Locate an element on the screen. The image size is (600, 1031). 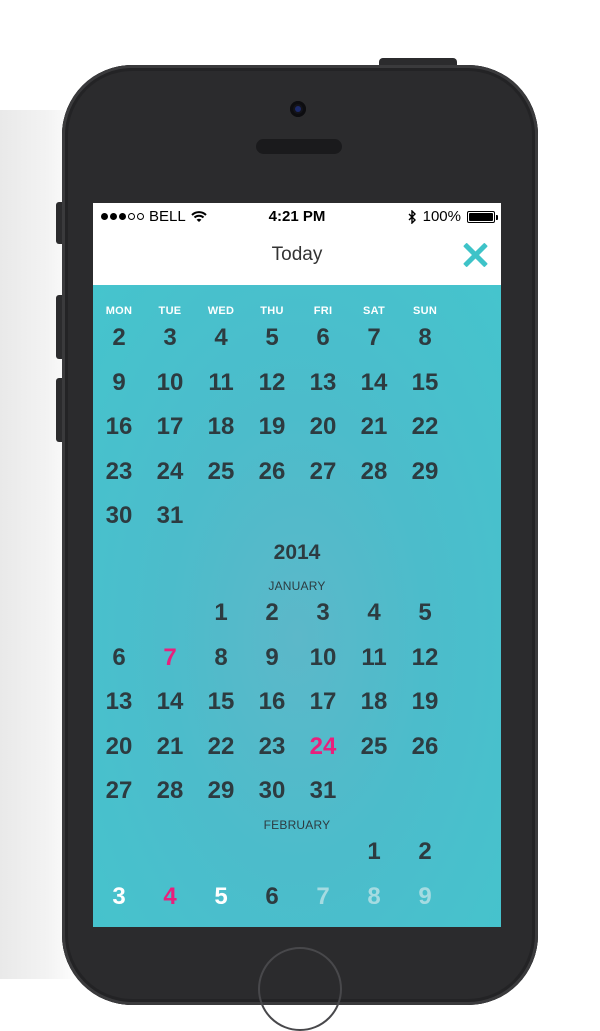
home-button is located at coordinates (300, 989).